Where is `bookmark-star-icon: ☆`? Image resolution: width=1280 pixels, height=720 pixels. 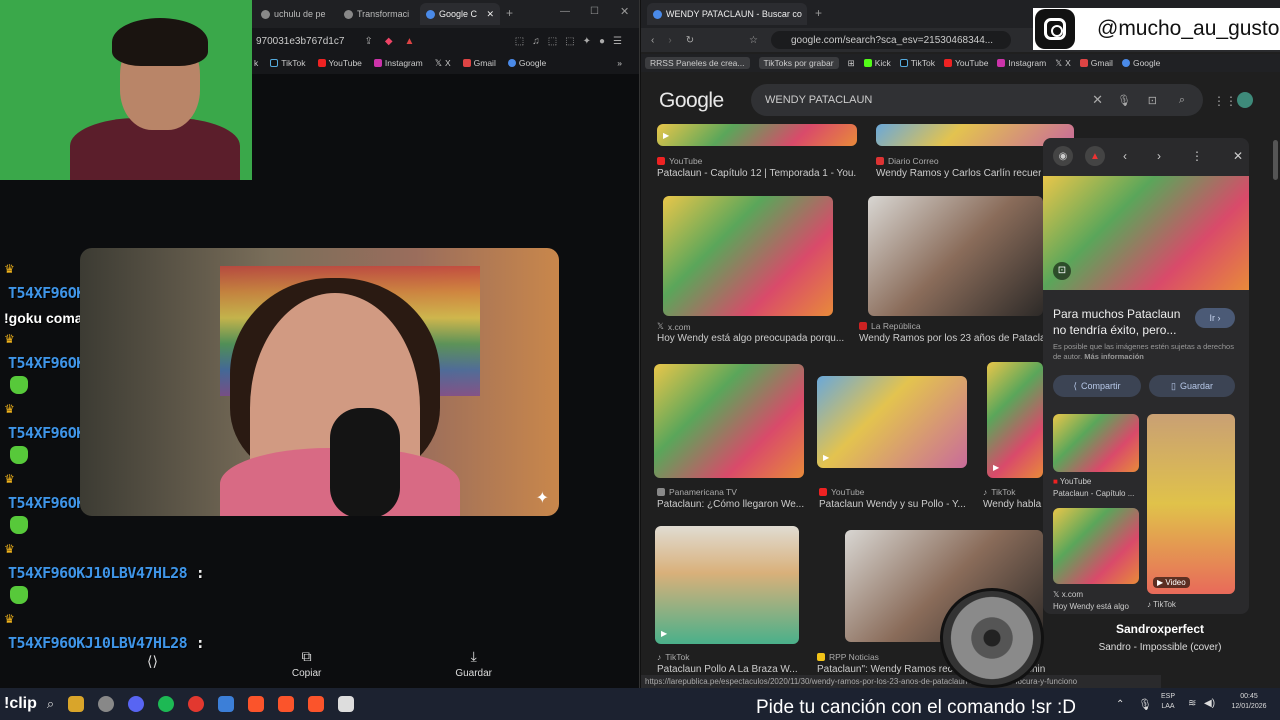 bookmark-star-icon: ☆ is located at coordinates (753, 40).